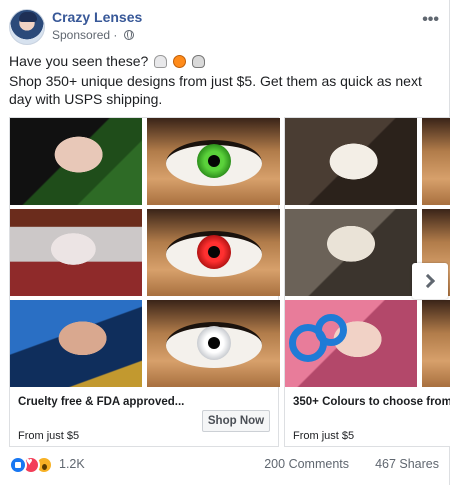  What do you see at coordinates (81, 35) in the screenshot?
I see `sponsored-text: Sponsored` at bounding box center [81, 35].